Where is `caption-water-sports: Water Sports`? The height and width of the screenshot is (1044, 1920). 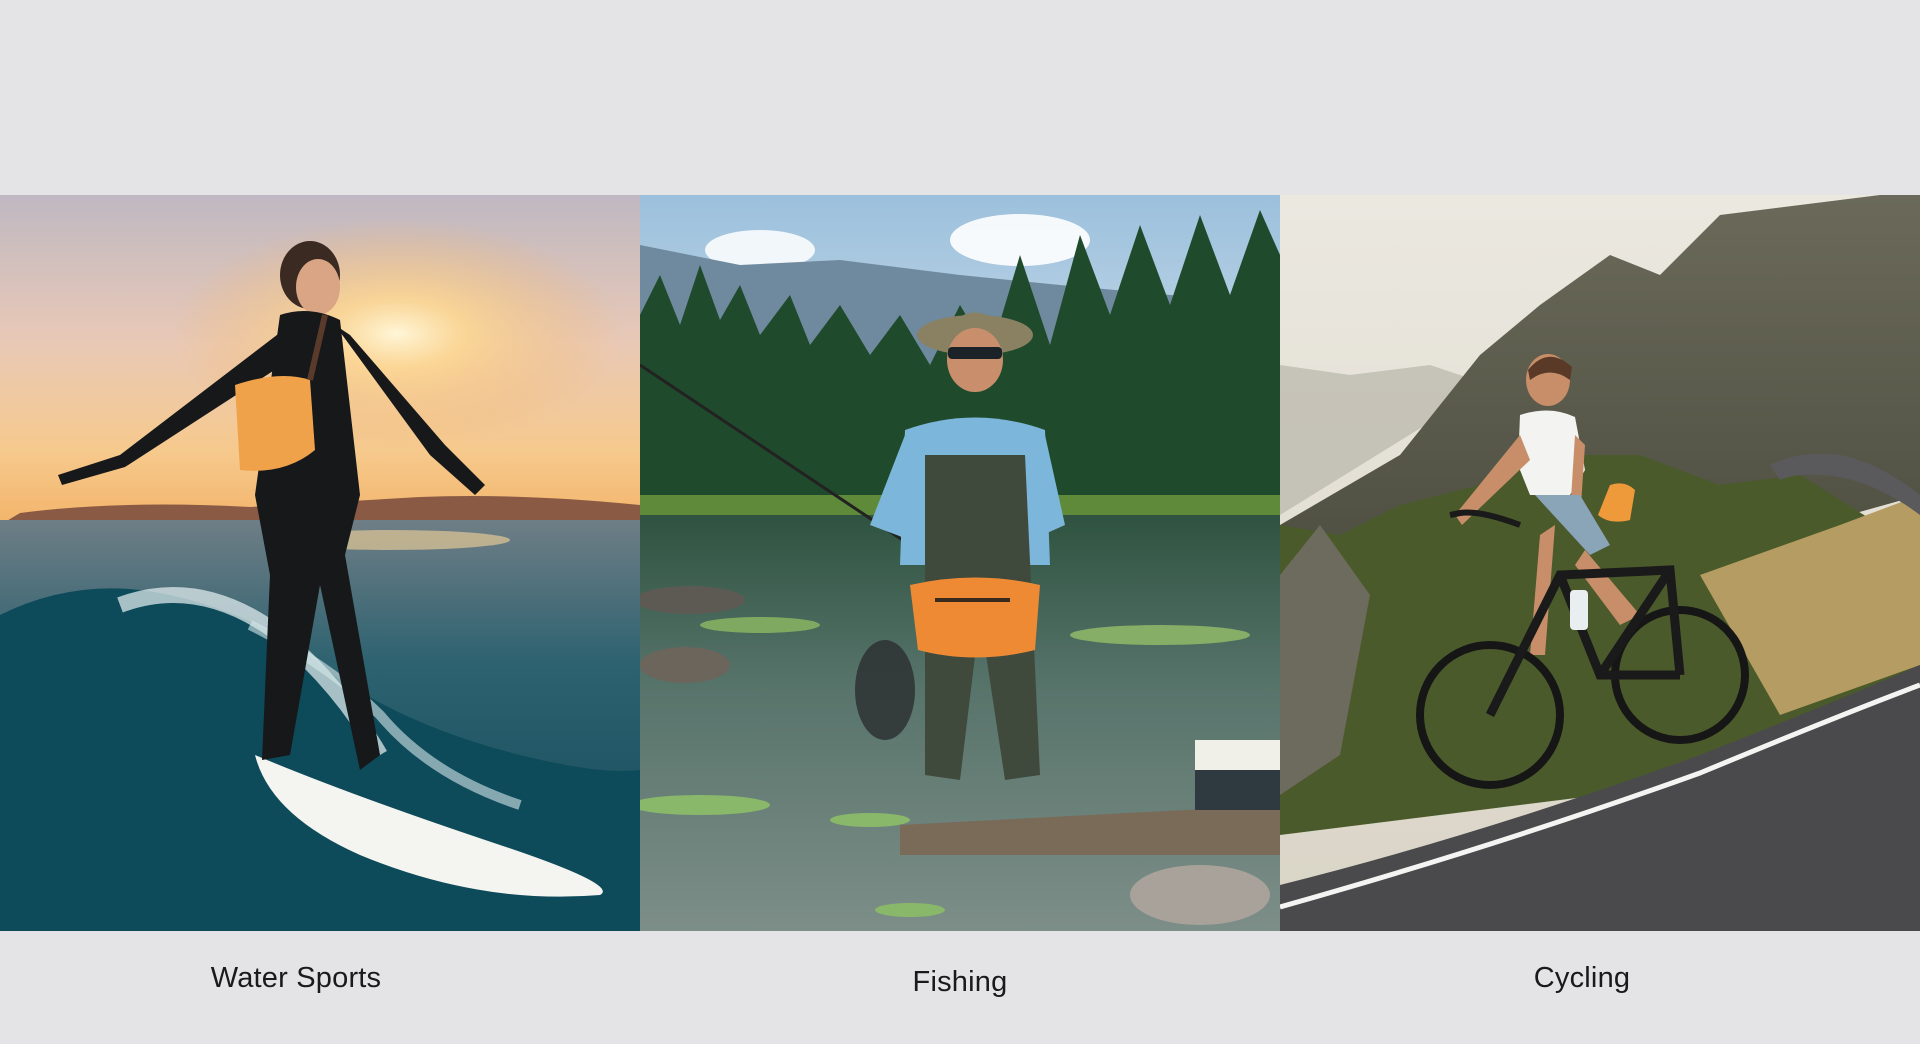 caption-water-sports: Water Sports is located at coordinates (296, 978).